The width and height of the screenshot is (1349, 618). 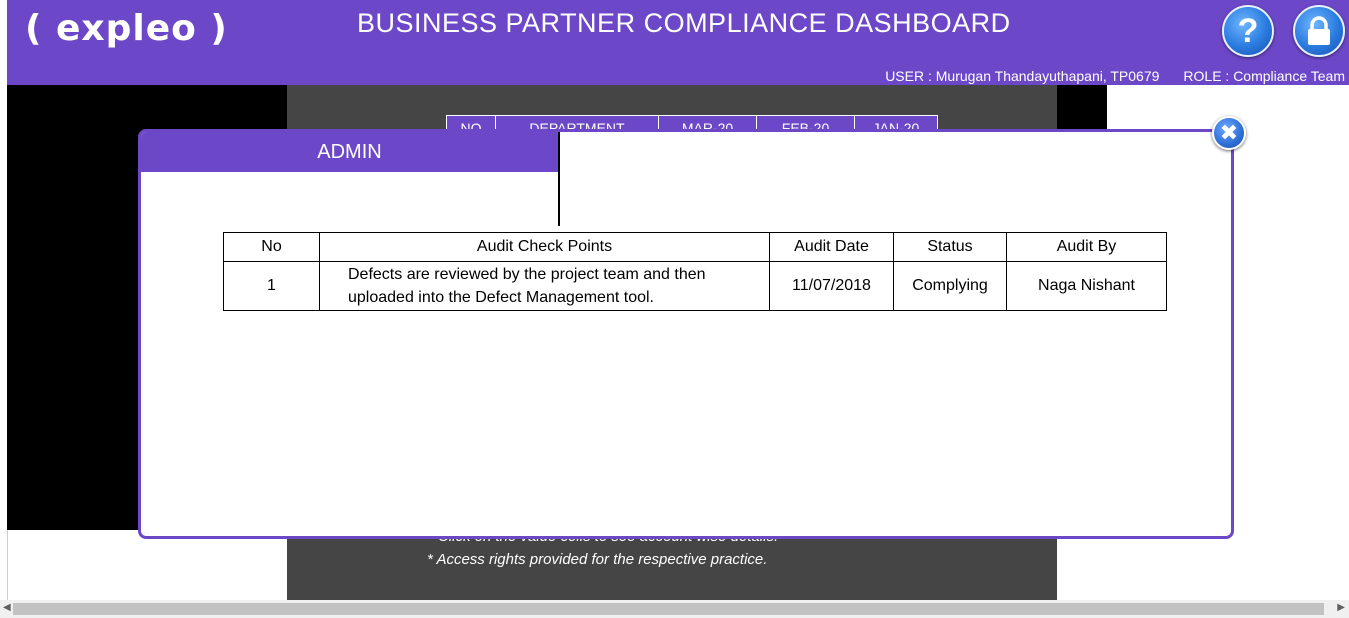 I want to click on user-role: ROLE : Compliance Team, so click(x=1264, y=76).